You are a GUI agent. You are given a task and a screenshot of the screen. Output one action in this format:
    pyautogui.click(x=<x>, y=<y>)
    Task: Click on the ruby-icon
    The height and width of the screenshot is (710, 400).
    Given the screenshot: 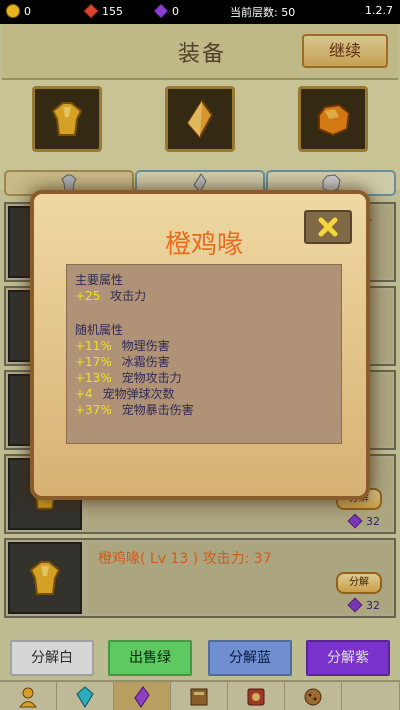 What is the action you would take?
    pyautogui.click(x=91, y=11)
    